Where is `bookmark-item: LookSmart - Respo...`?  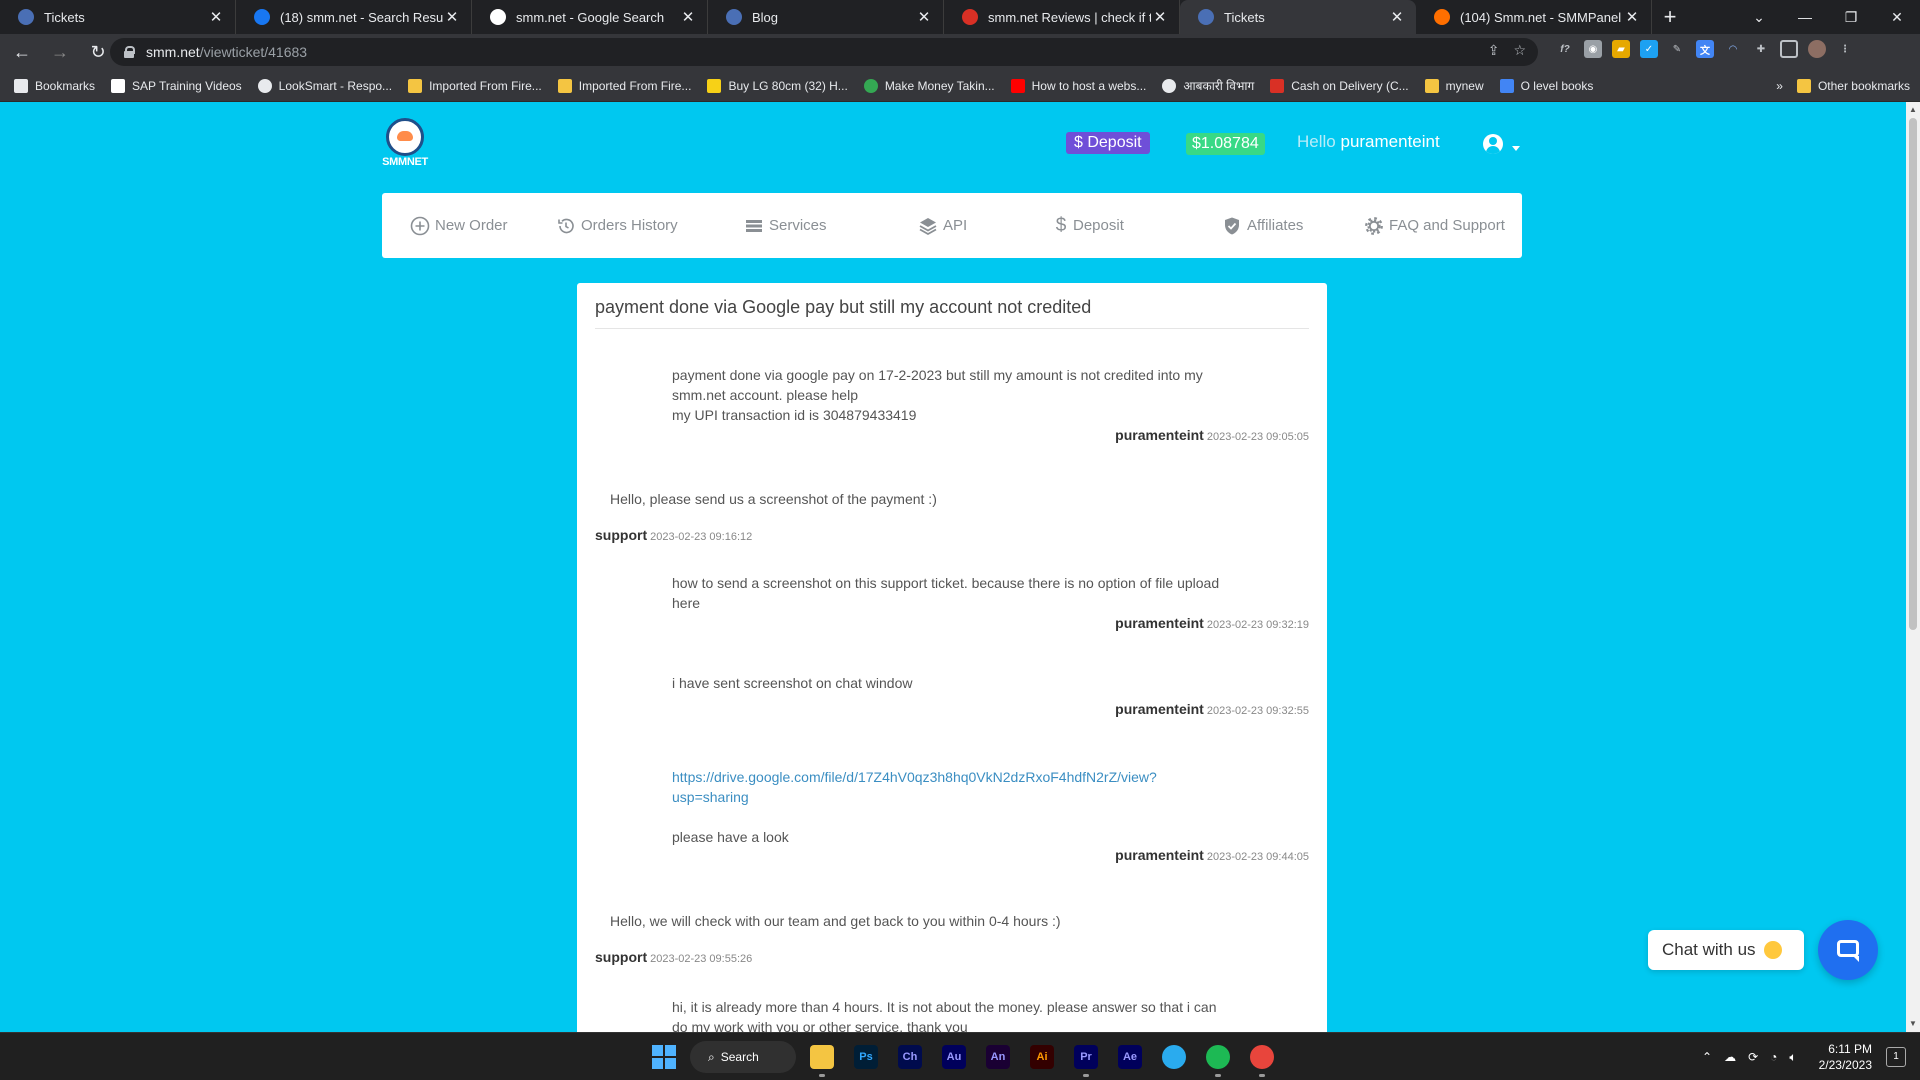 bookmark-item: LookSmart - Respo... is located at coordinates (324, 85).